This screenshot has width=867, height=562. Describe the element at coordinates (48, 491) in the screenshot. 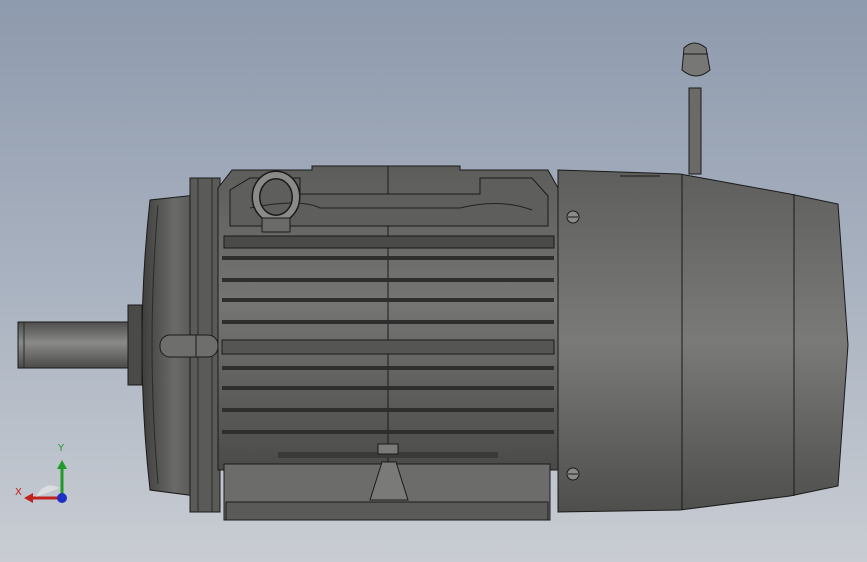

I see `view-cube-plane` at that location.